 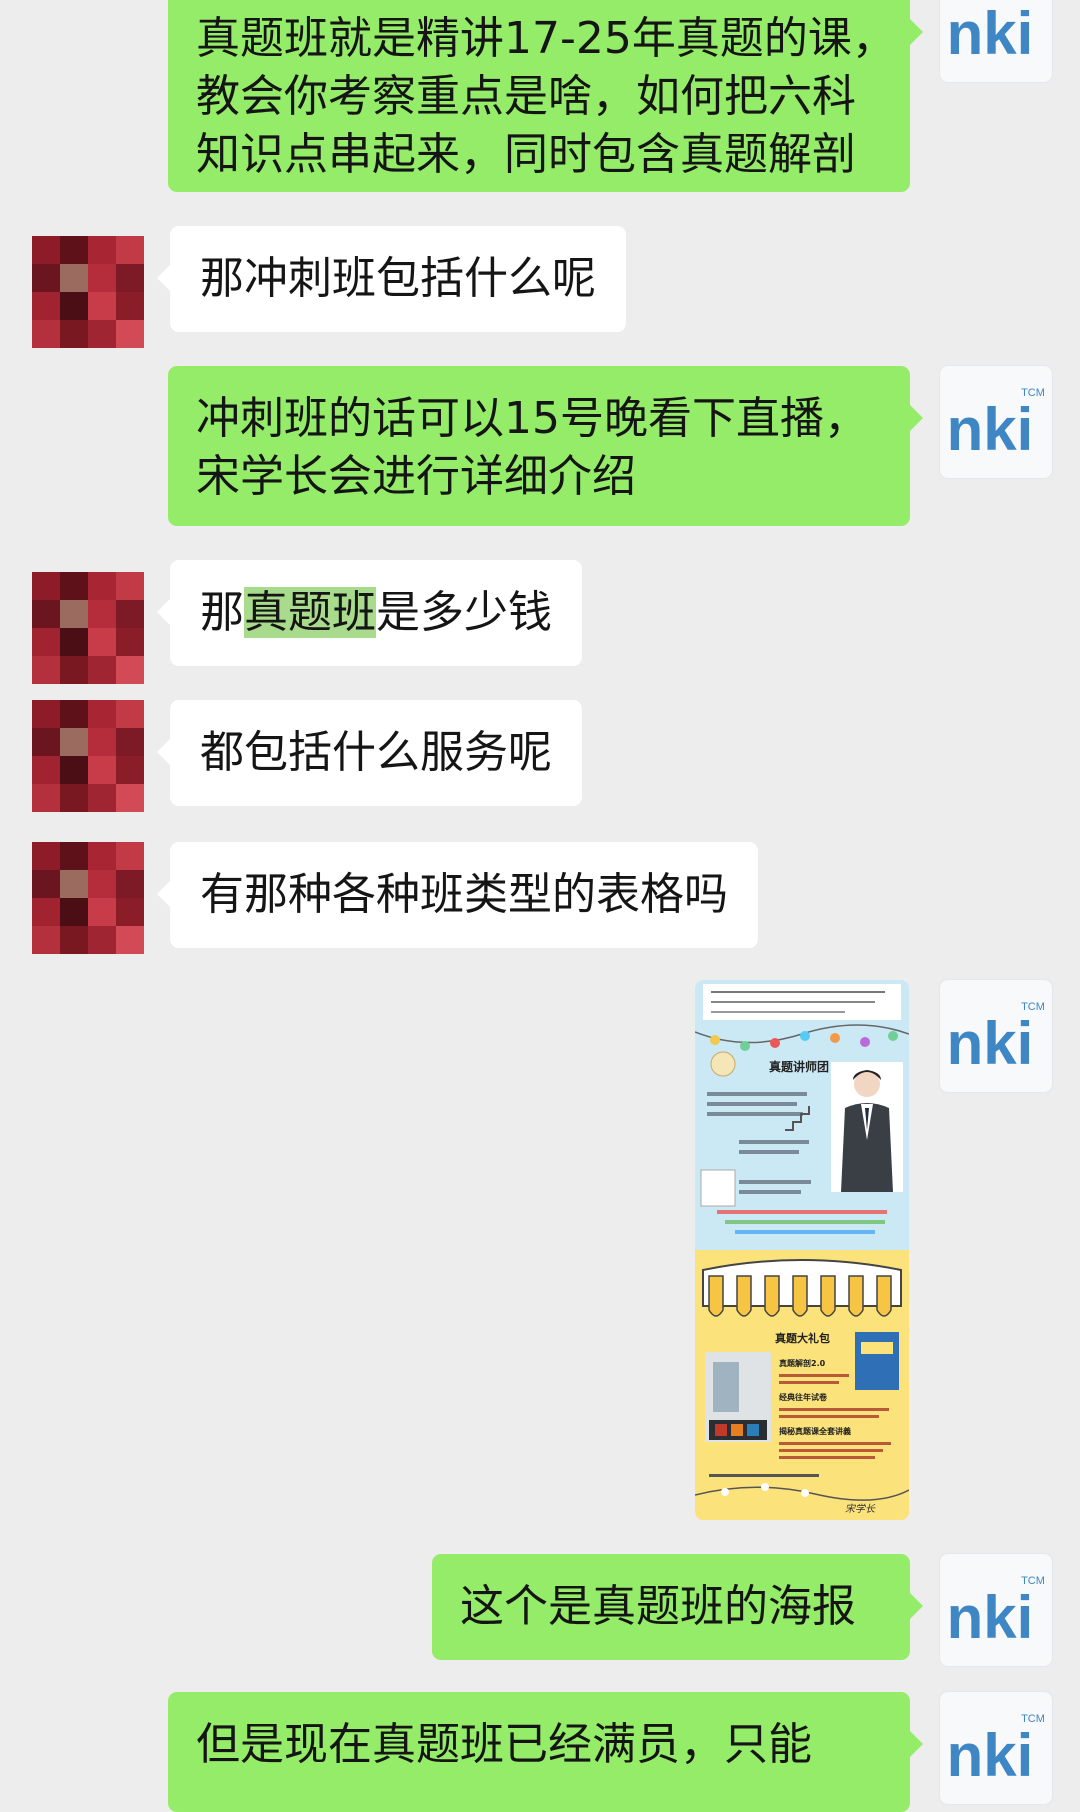 What do you see at coordinates (504, 1744) in the screenshot?
I see `message-text: 但是现在真题班已经满员，只能` at bounding box center [504, 1744].